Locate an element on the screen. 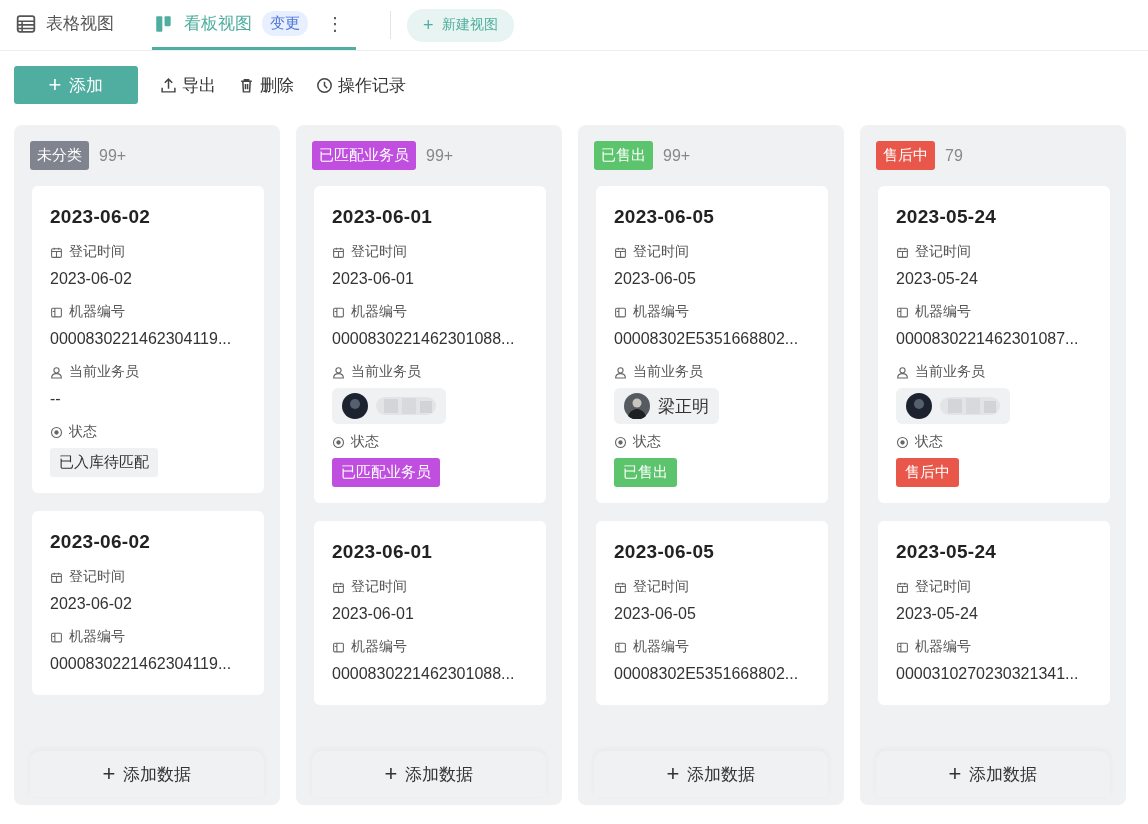 Image resolution: width=1148 pixels, height=824 pixels. view-tab: 表格视图 is located at coordinates (70, 25).